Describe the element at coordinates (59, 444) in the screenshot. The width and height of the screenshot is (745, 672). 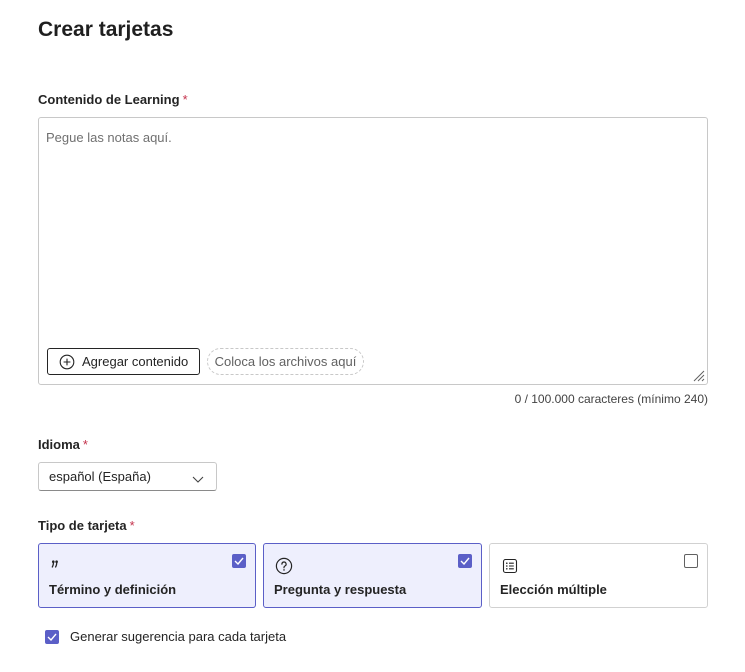
I see `language-label-text: Idioma` at that location.